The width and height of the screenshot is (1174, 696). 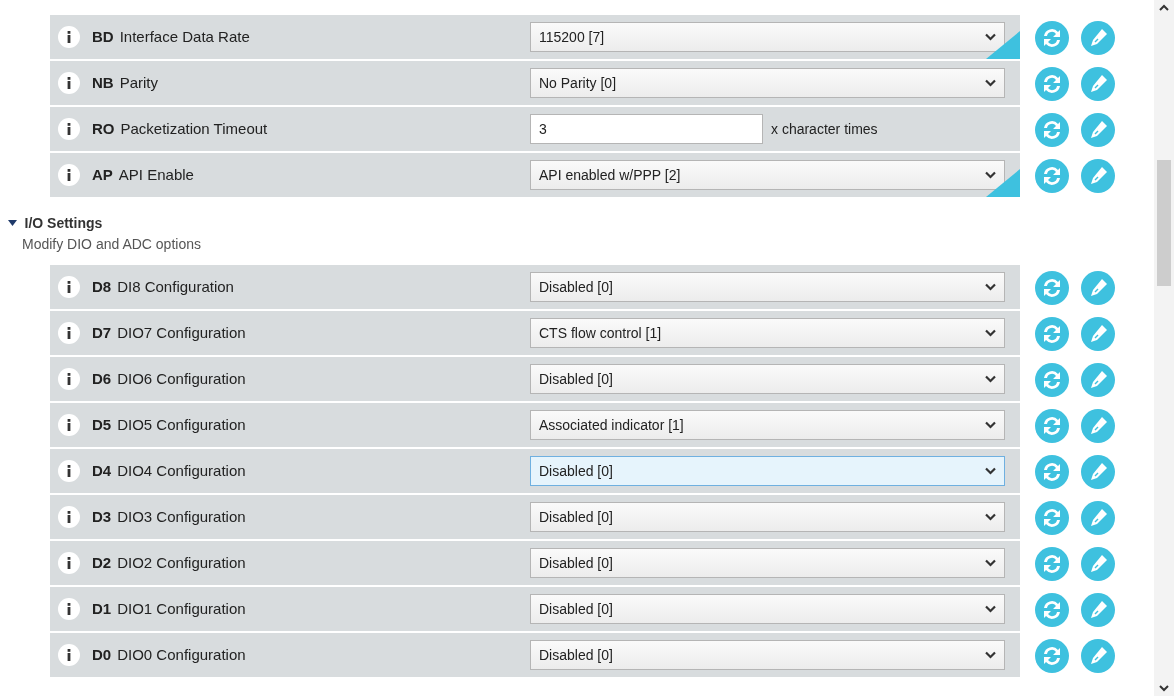 I want to click on dropdown: Associated indicator [1], so click(x=767, y=425).